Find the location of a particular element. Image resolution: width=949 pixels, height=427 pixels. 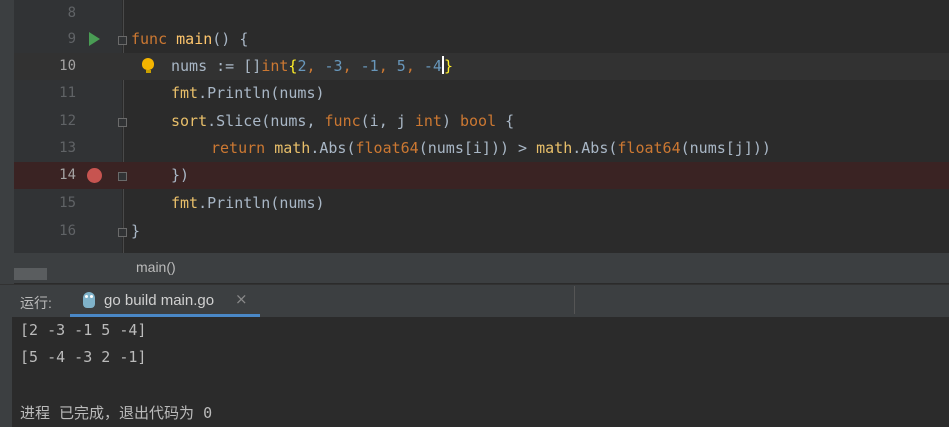

code-line-16: 16 } is located at coordinates (474, 231).